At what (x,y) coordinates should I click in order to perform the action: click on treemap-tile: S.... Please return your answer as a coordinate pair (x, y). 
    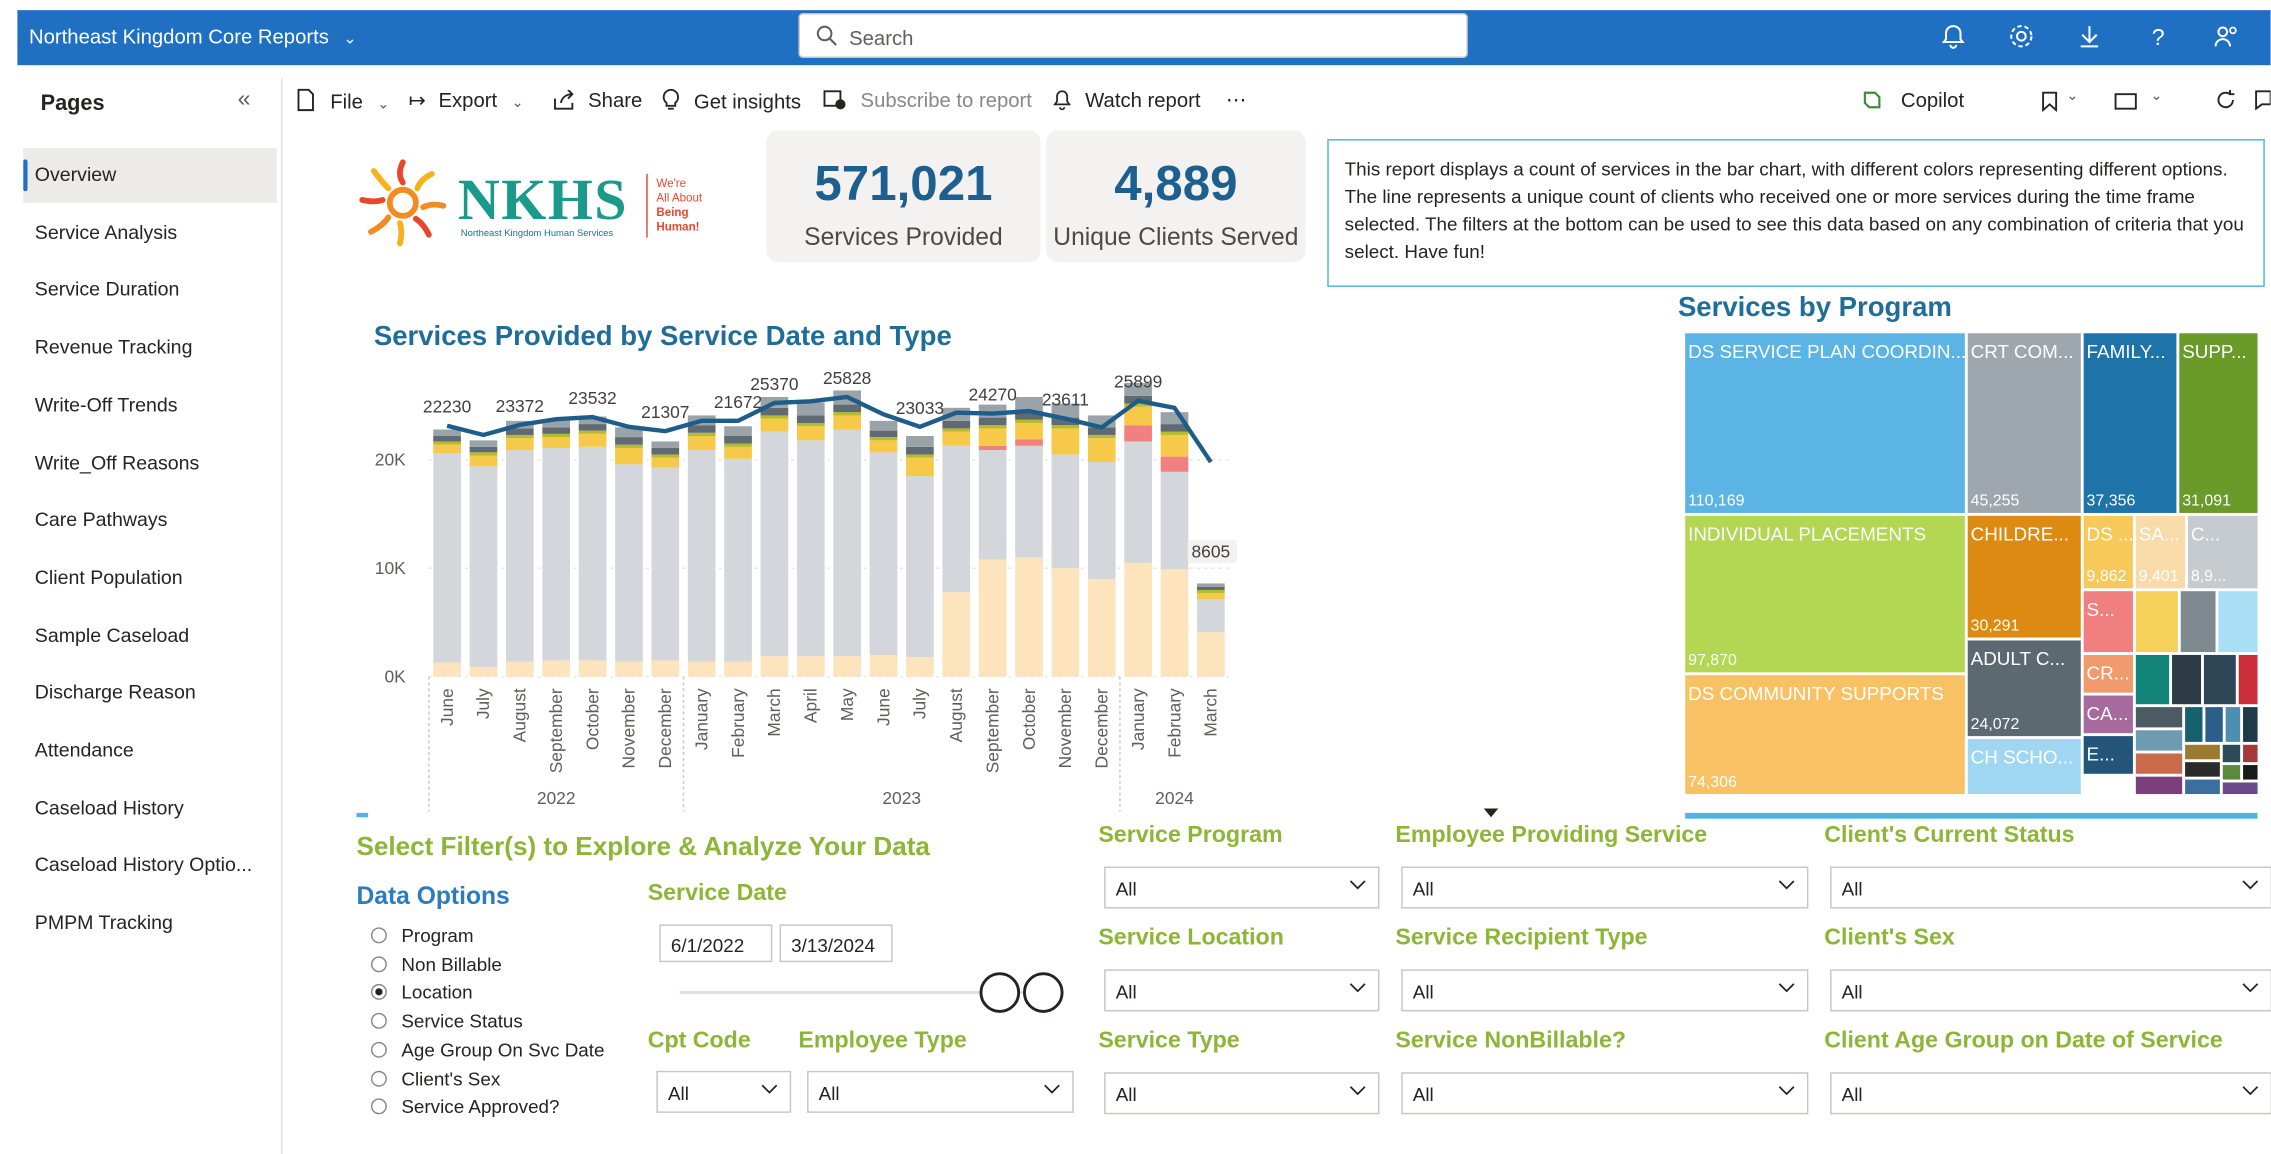
    Looking at the image, I should click on (2108, 622).